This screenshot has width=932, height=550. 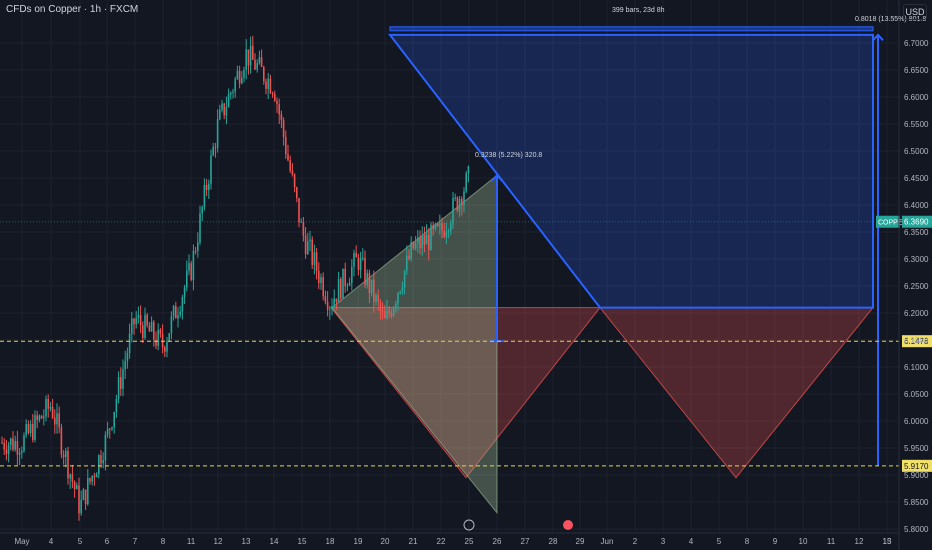 What do you see at coordinates (80, 541) in the screenshot?
I see `x-tick-label: 5` at bounding box center [80, 541].